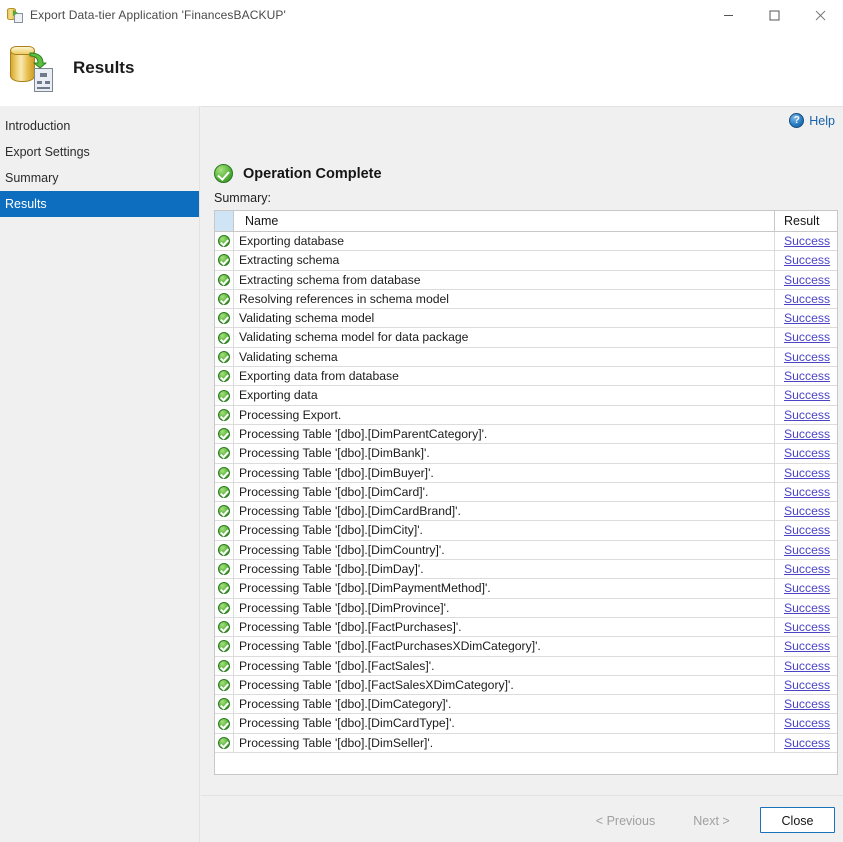 This screenshot has height=842, width=843. What do you see at coordinates (625, 820) in the screenshot?
I see `previous-button: < Previous` at bounding box center [625, 820].